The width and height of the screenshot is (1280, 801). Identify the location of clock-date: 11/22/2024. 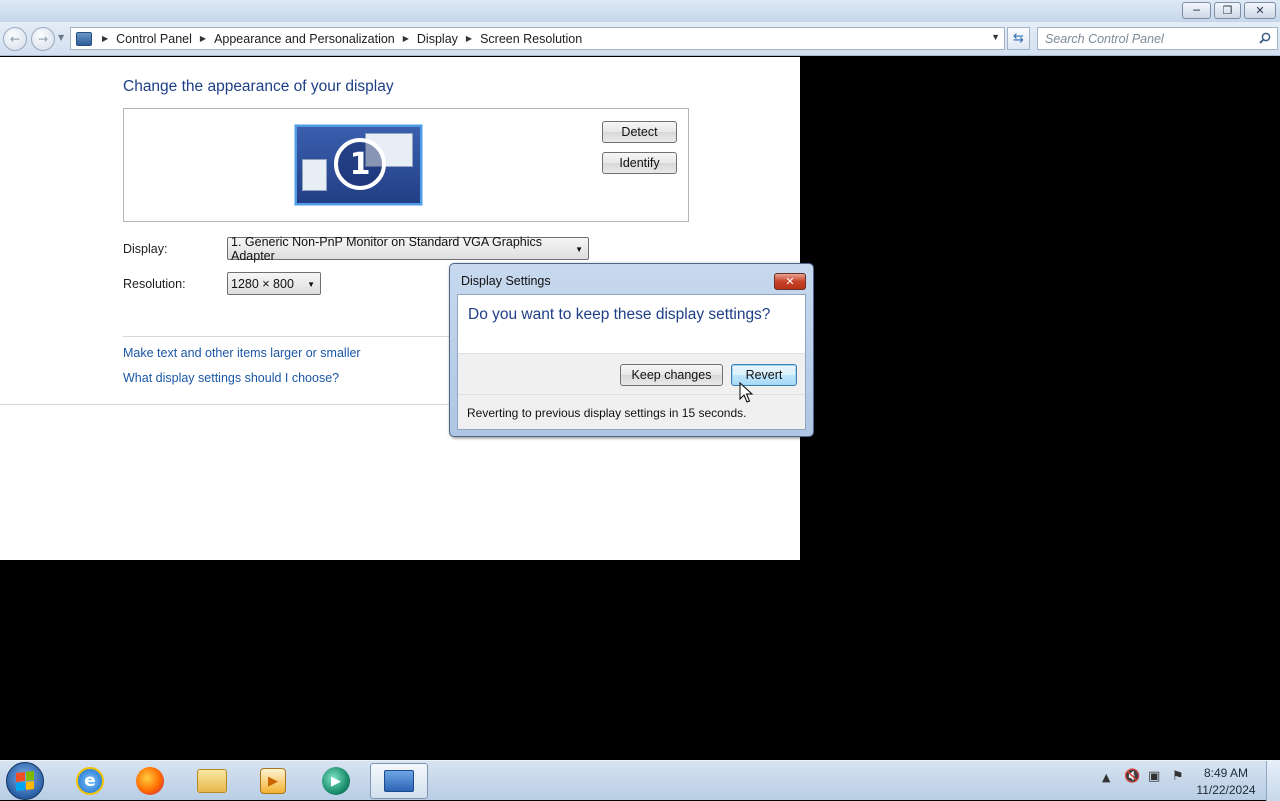
(1226, 790).